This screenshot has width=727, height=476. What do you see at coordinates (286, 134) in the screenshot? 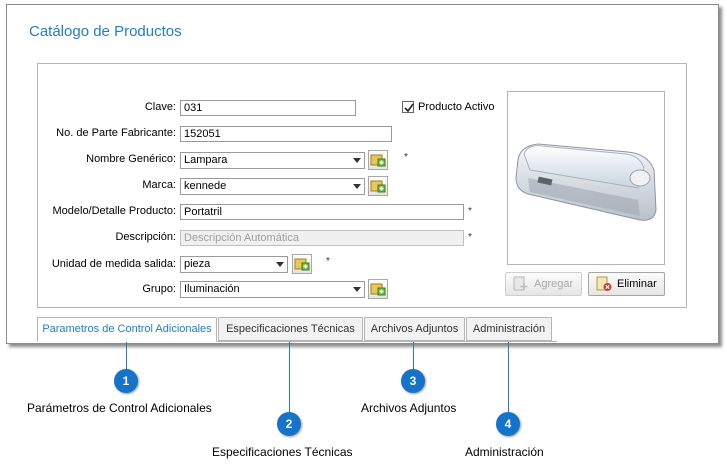
I see `parte-field: 152051` at bounding box center [286, 134].